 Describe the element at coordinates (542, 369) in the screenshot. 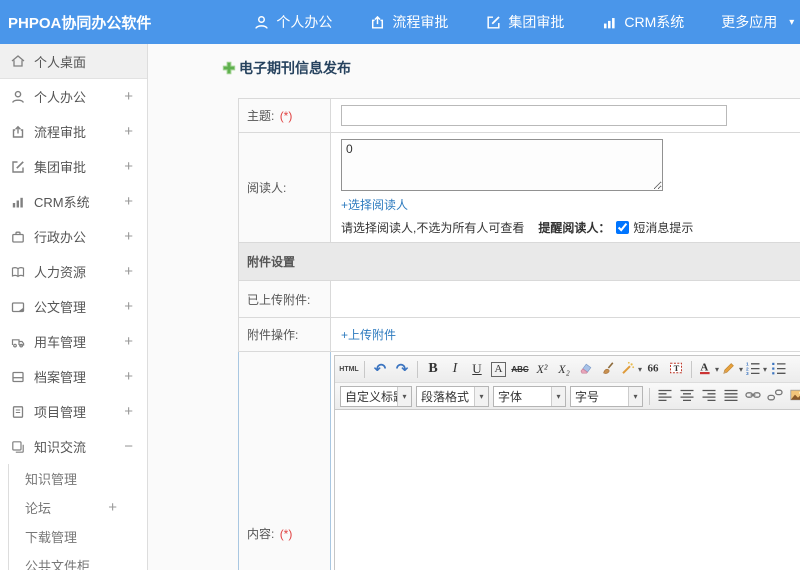

I see `superscript-button: X²` at that location.